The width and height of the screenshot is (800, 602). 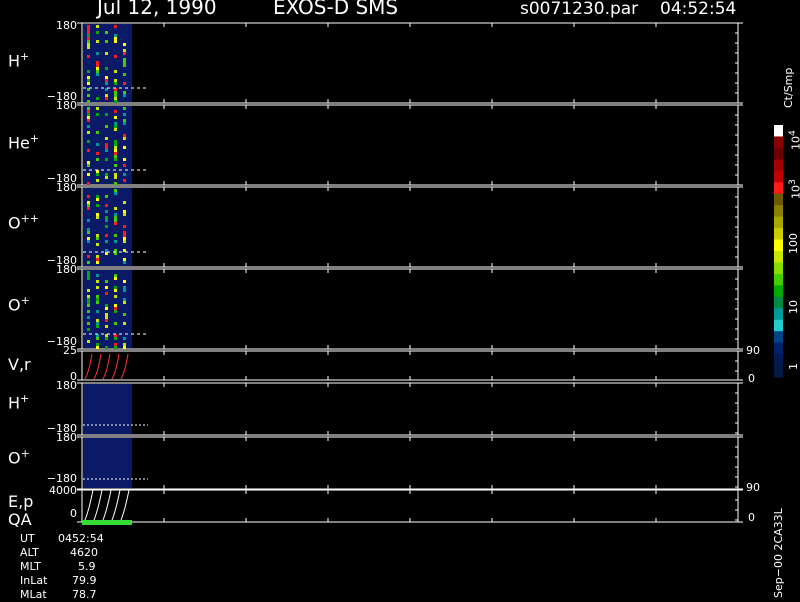 What do you see at coordinates (19, 60) in the screenshot?
I see `panel-label-h-plus: H+` at bounding box center [19, 60].